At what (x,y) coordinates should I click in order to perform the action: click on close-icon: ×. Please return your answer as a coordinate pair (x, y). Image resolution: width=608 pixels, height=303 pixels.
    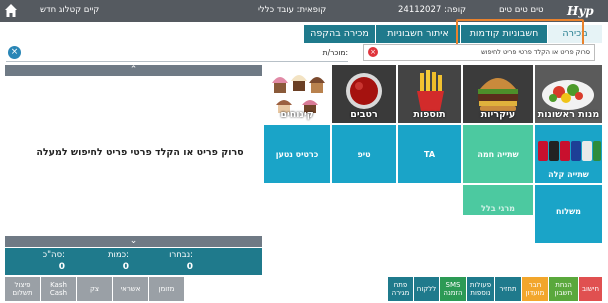
    Looking at the image, I should click on (14, 52).